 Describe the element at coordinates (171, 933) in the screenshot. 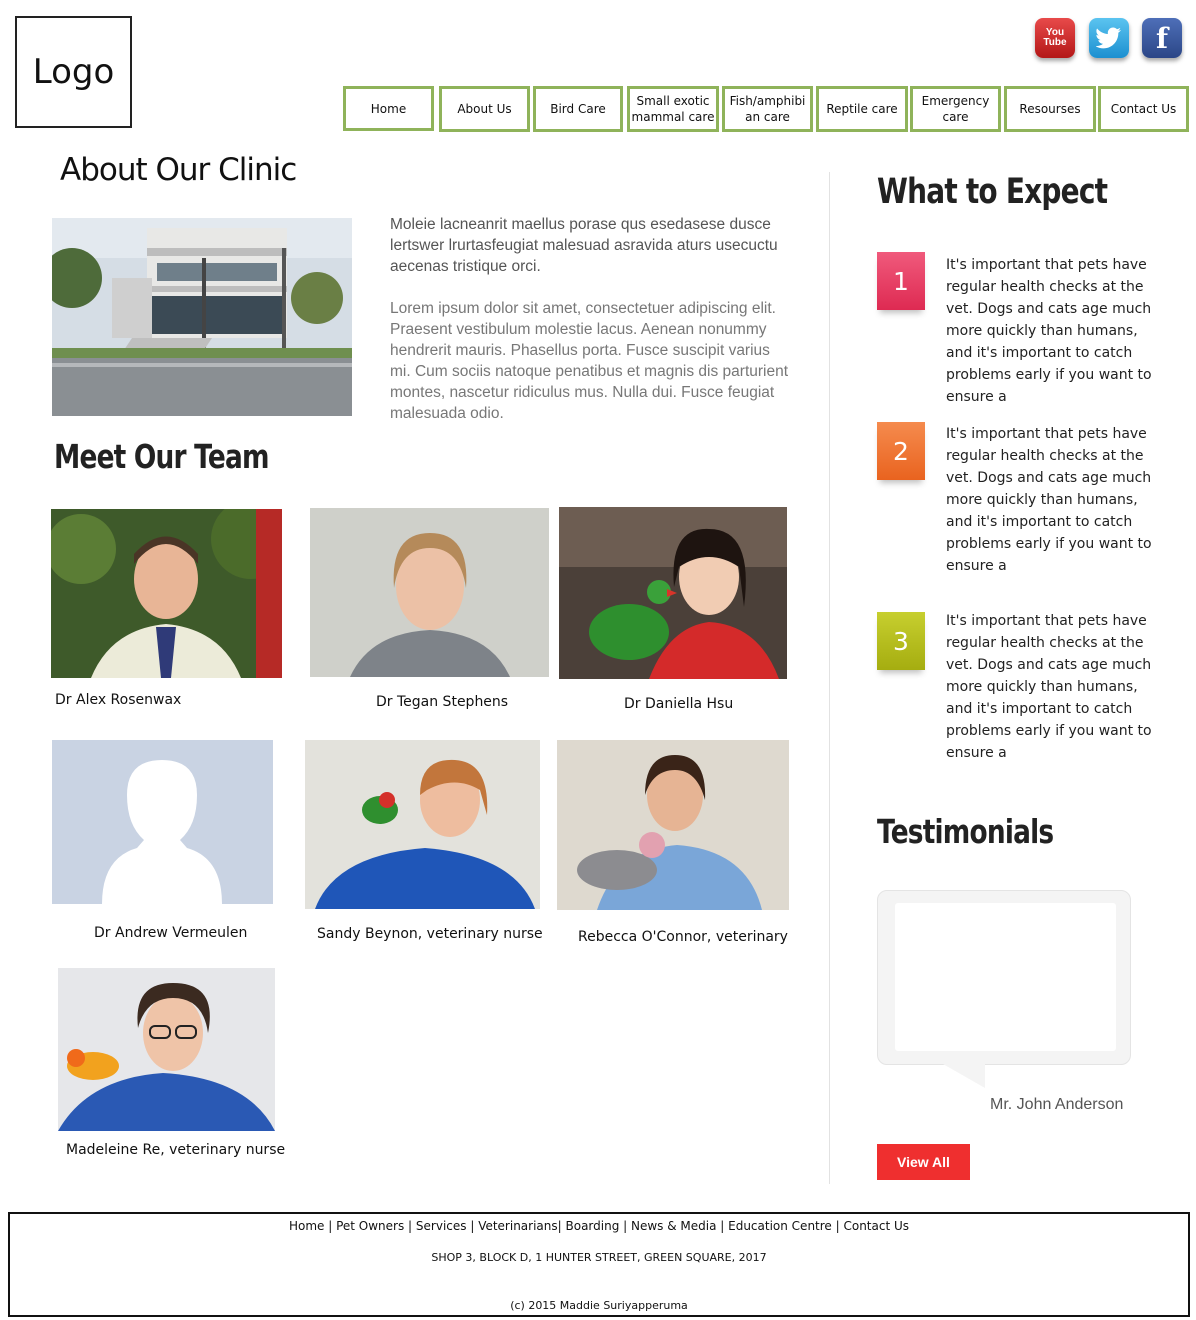

I see `caption-andrew-vermeulen: Dr Andrew Vermeulen` at that location.